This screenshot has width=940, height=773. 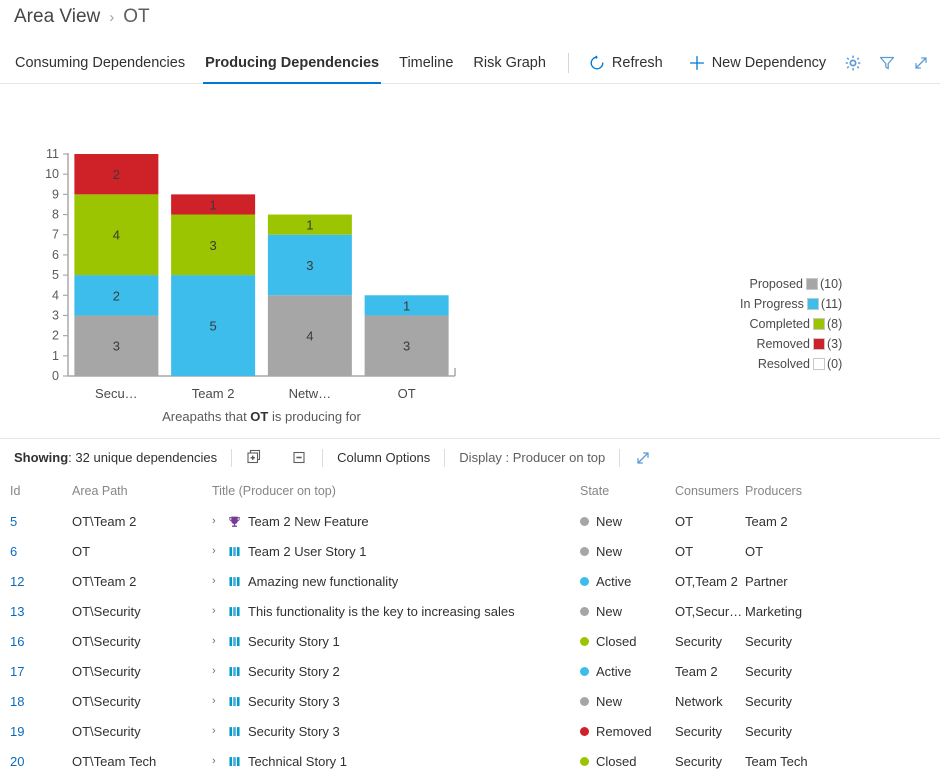 What do you see at coordinates (292, 63) in the screenshot?
I see `tab-producing-dependencies: Producing Dependencies` at bounding box center [292, 63].